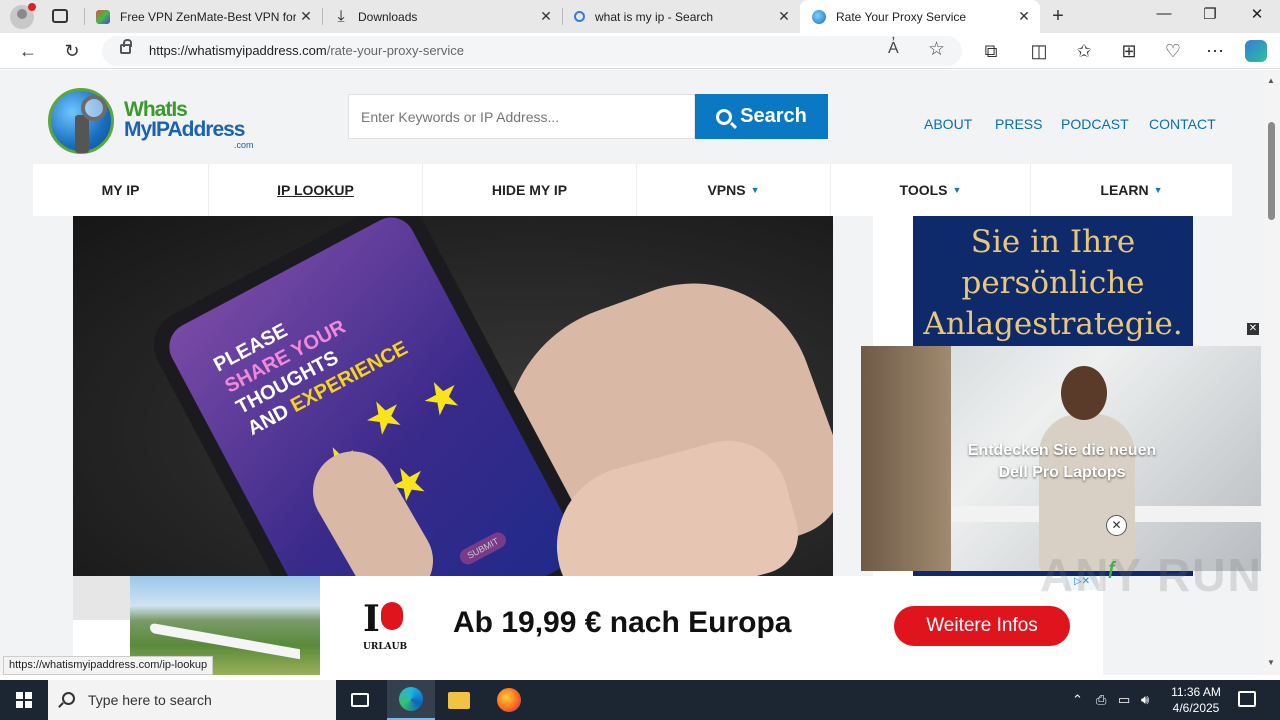 The image size is (1280, 720). I want to click on search-button: Search, so click(761, 116).